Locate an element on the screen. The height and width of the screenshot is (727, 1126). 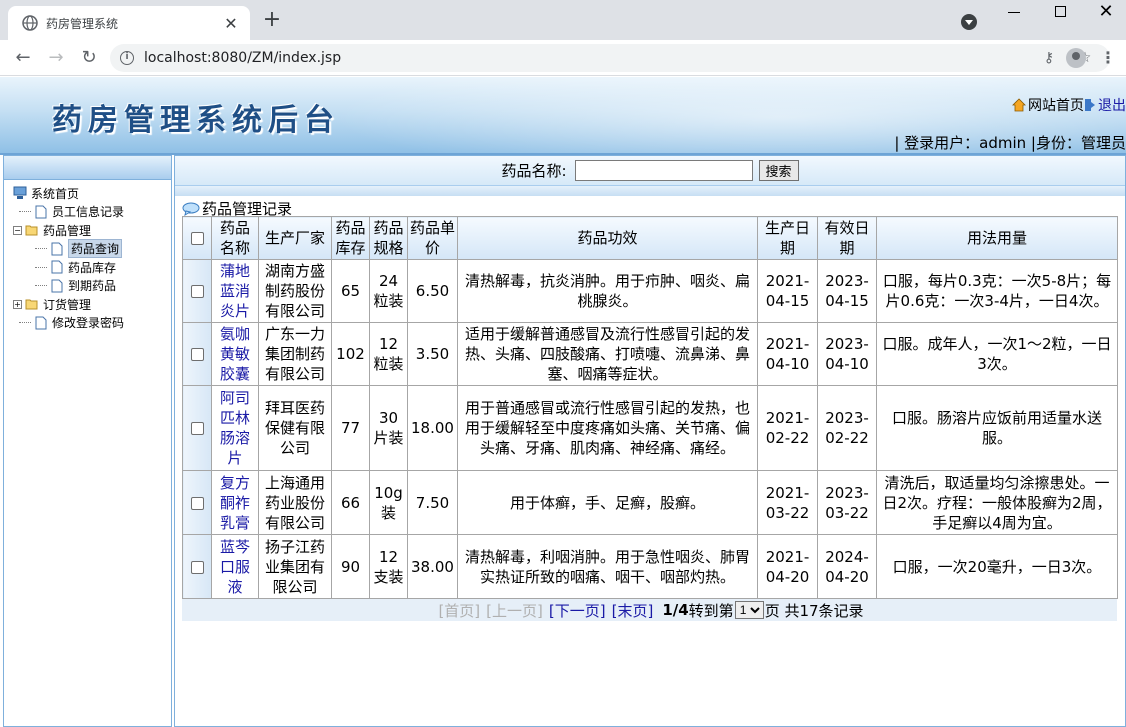
made-date-cell: 2021-02-22 is located at coordinates (787, 428).